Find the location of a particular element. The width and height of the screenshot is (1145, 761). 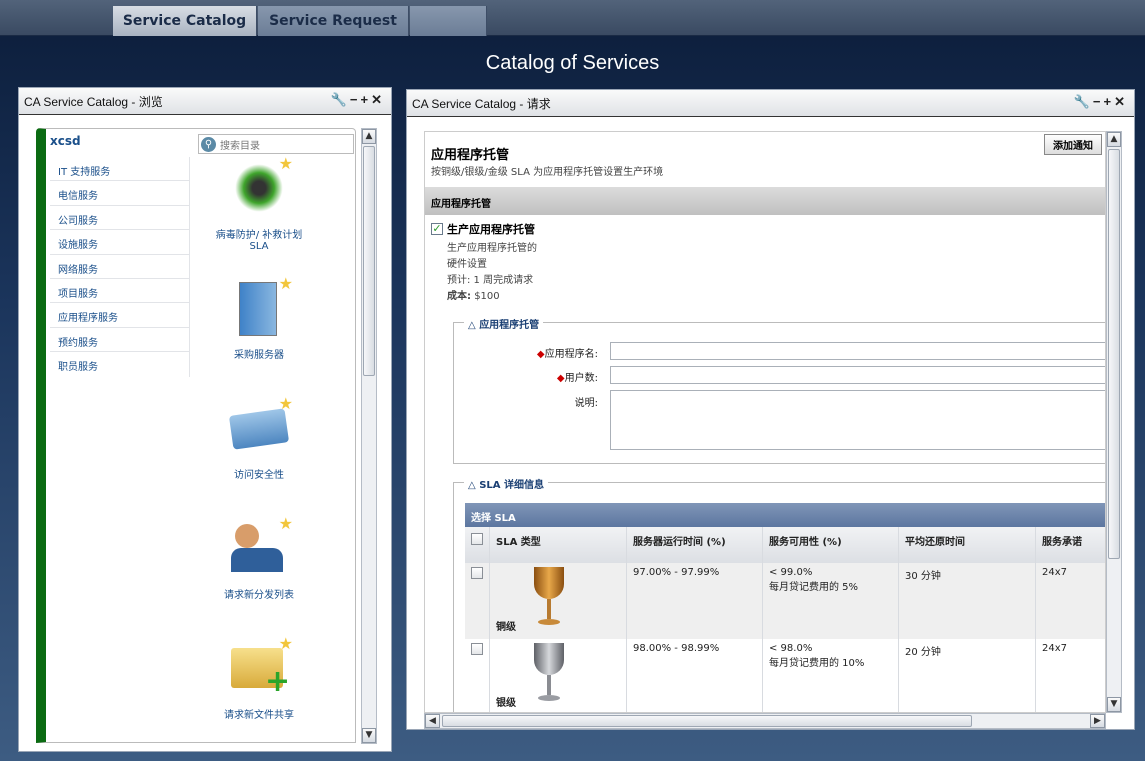

panel-header: CA Service Catalog - 请求 🔧−+✕ is located at coordinates (770, 103).